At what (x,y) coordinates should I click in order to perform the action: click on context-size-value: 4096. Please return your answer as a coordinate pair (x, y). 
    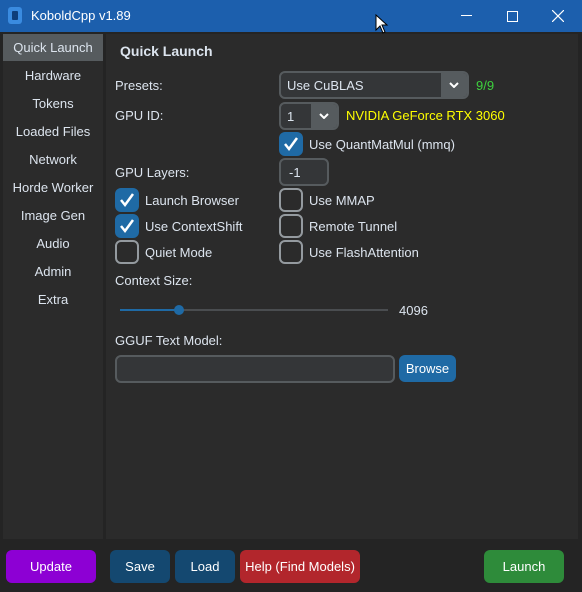
    Looking at the image, I should click on (413, 310).